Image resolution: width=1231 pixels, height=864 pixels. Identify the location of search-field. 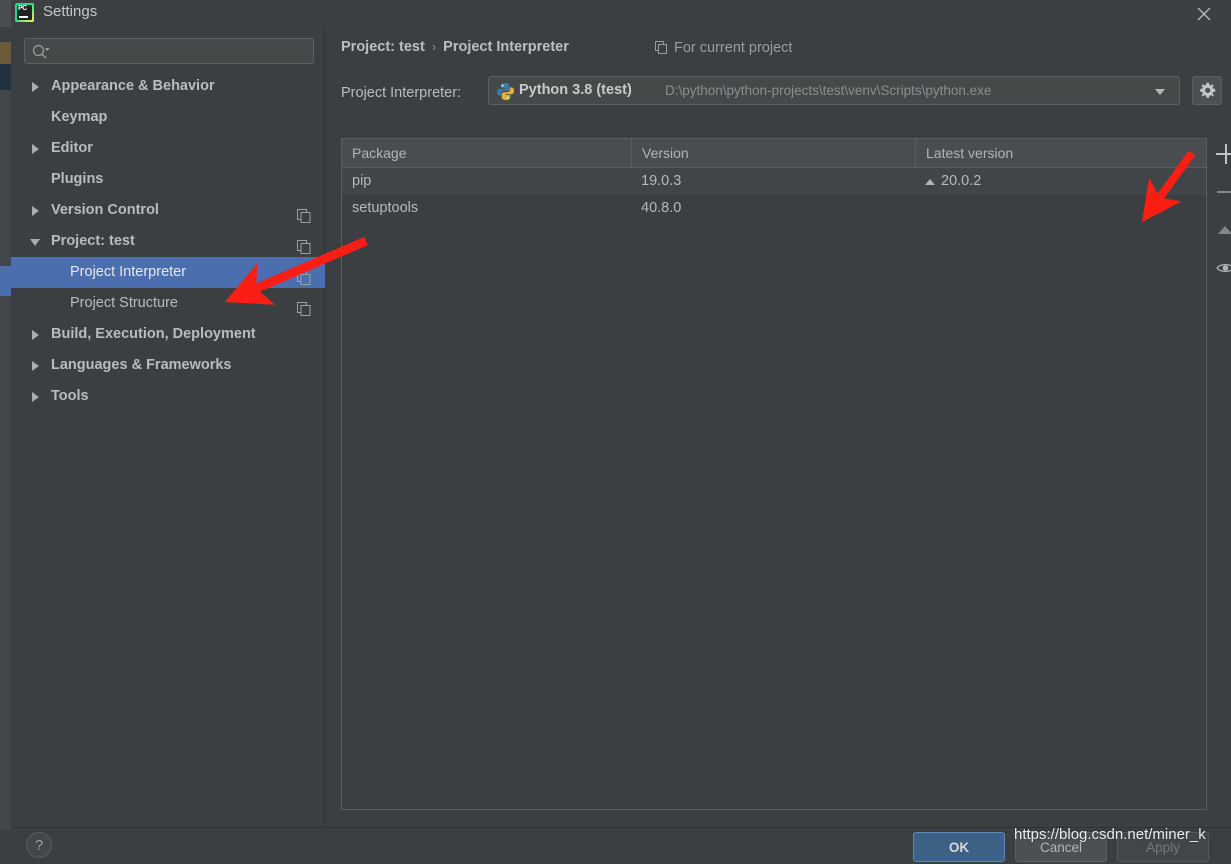
(169, 51).